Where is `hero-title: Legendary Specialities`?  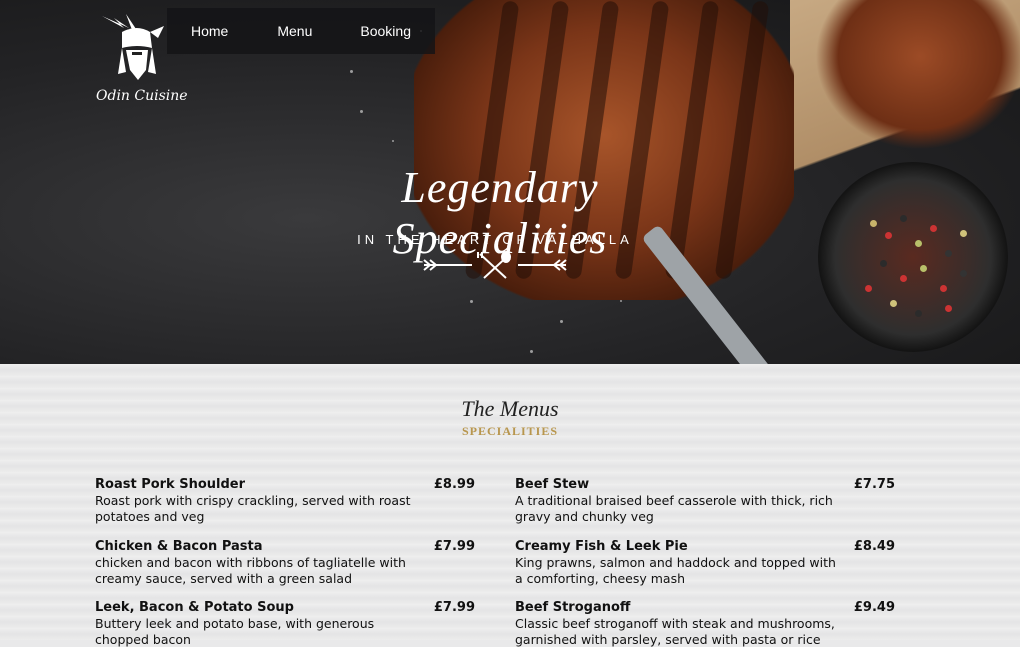 hero-title: Legendary Specialities is located at coordinates (500, 213).